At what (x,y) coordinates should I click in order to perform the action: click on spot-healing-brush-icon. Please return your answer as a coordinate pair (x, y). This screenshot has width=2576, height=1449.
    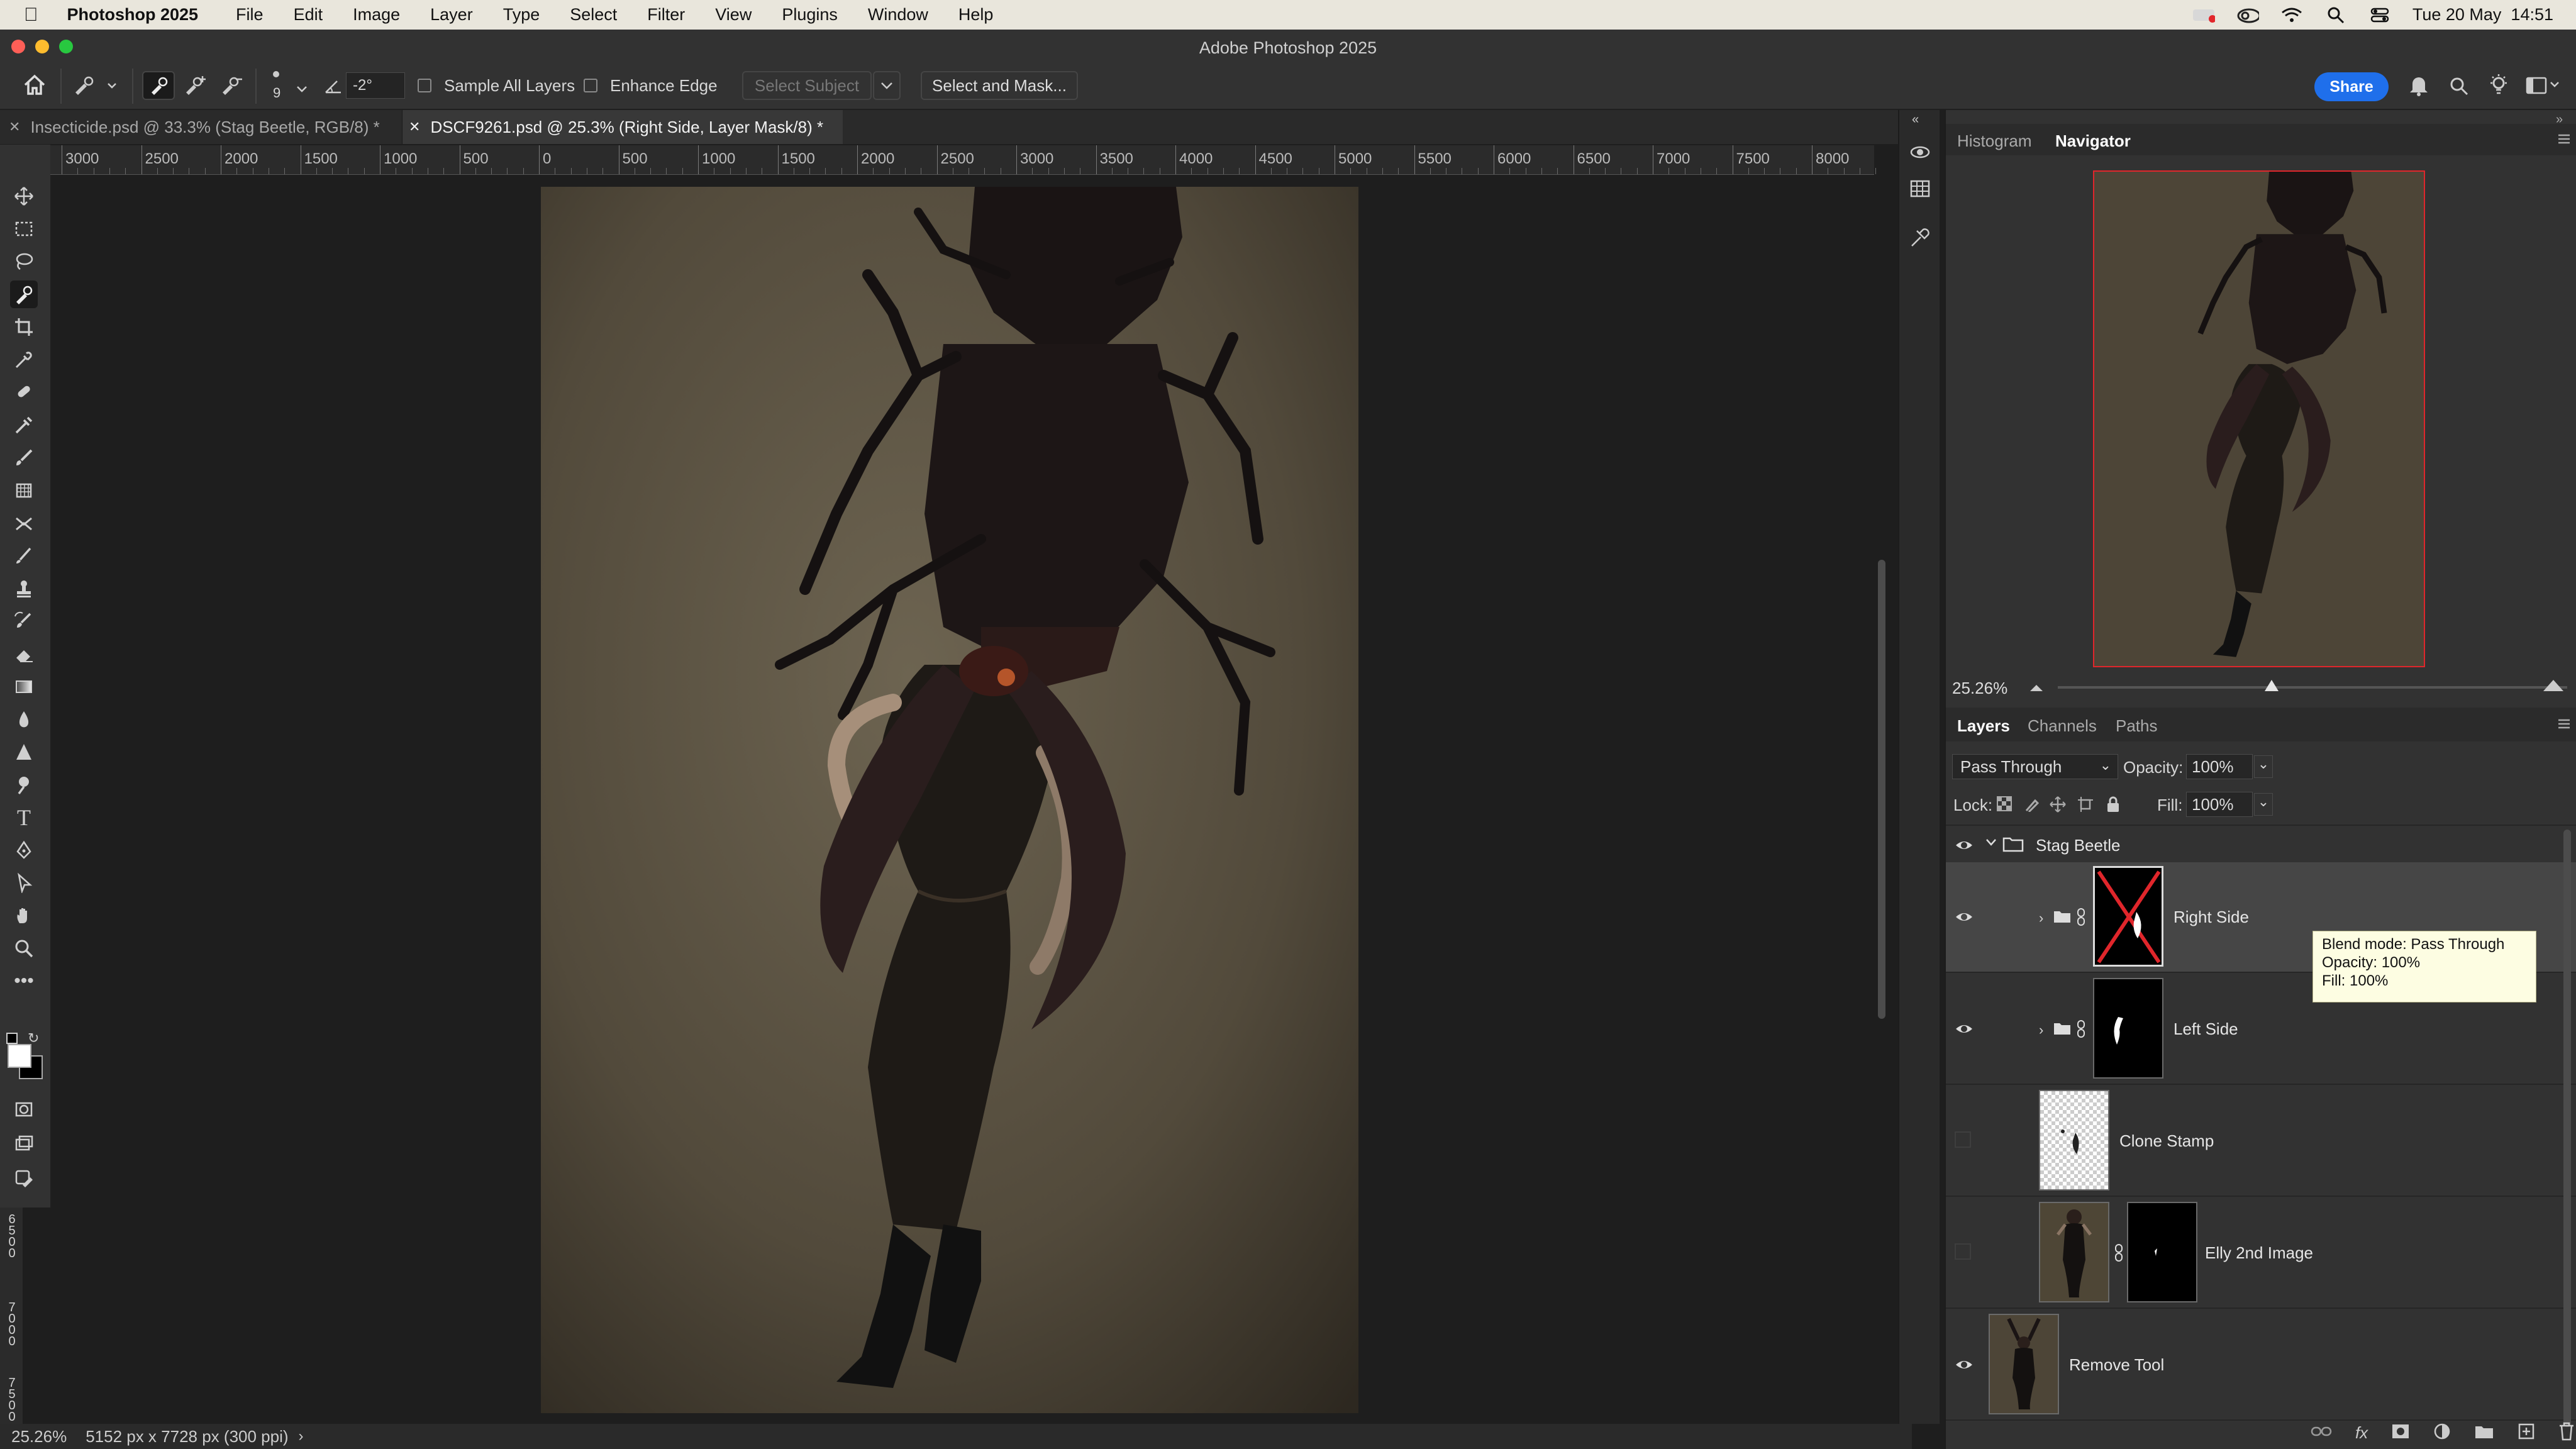
    Looking at the image, I should click on (24, 392).